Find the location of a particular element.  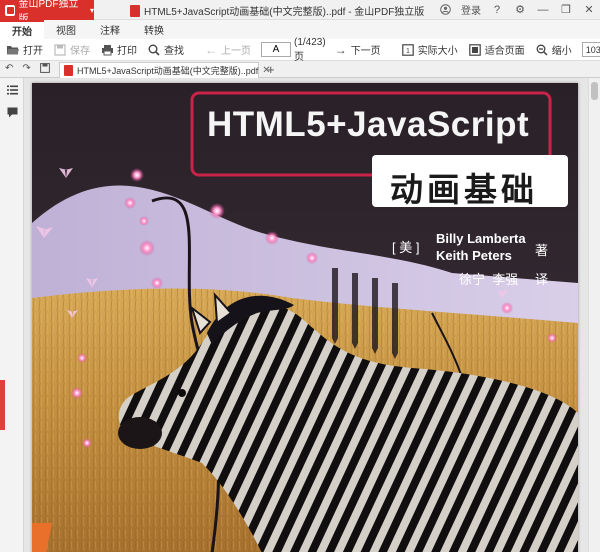

redo-icon: ↷ is located at coordinates (26, 69).